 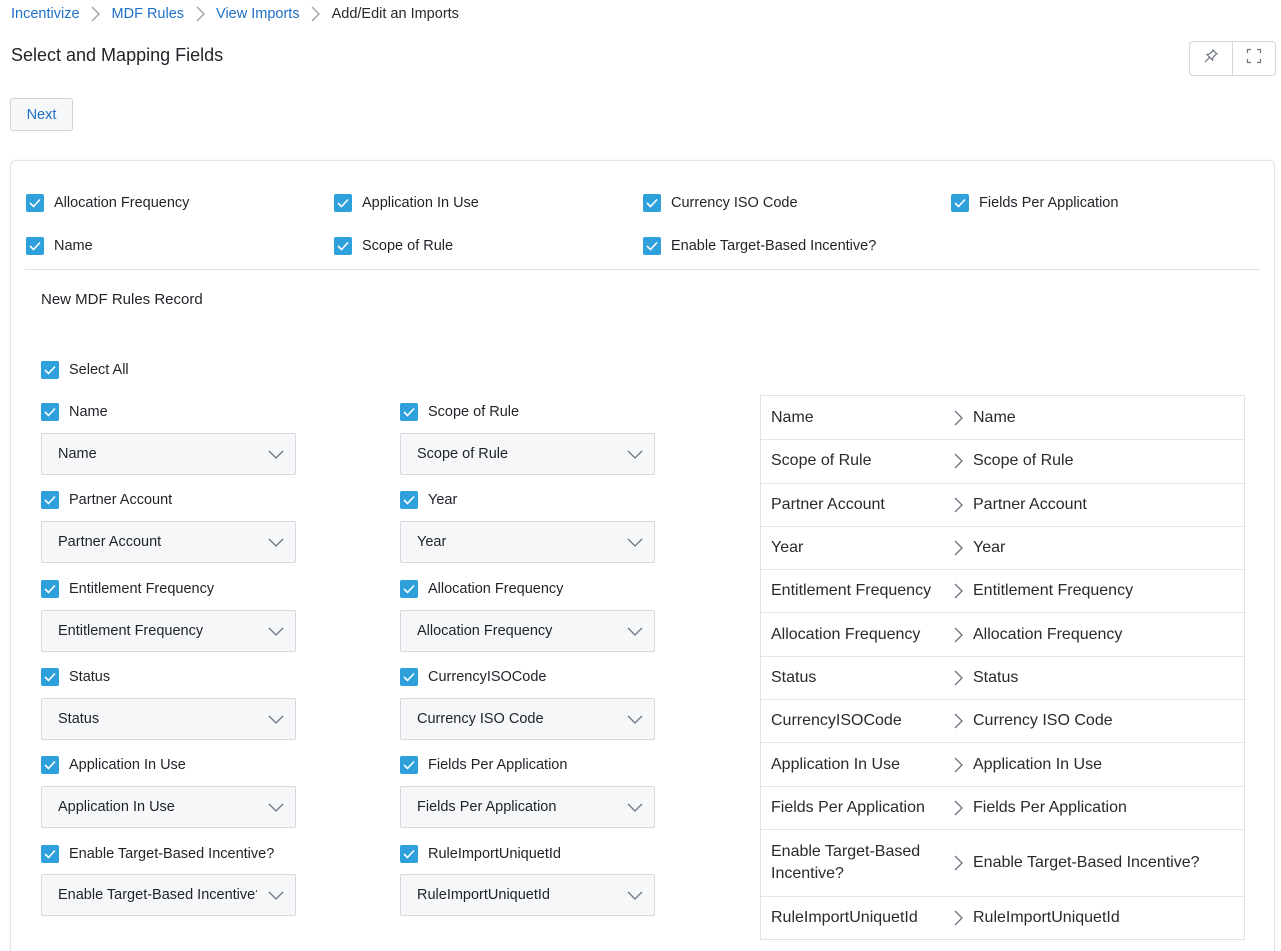 What do you see at coordinates (498, 765) in the screenshot?
I see `field-label: Fields Per Application` at bounding box center [498, 765].